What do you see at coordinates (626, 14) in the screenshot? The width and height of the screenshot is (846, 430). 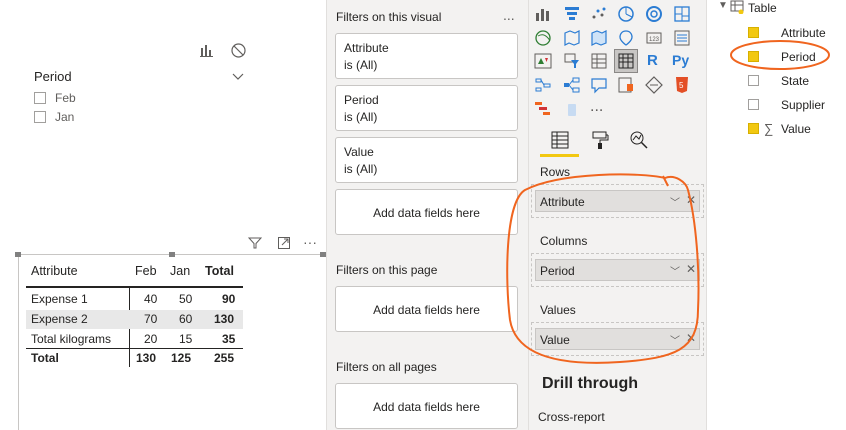 I see `pie-chart-icon` at bounding box center [626, 14].